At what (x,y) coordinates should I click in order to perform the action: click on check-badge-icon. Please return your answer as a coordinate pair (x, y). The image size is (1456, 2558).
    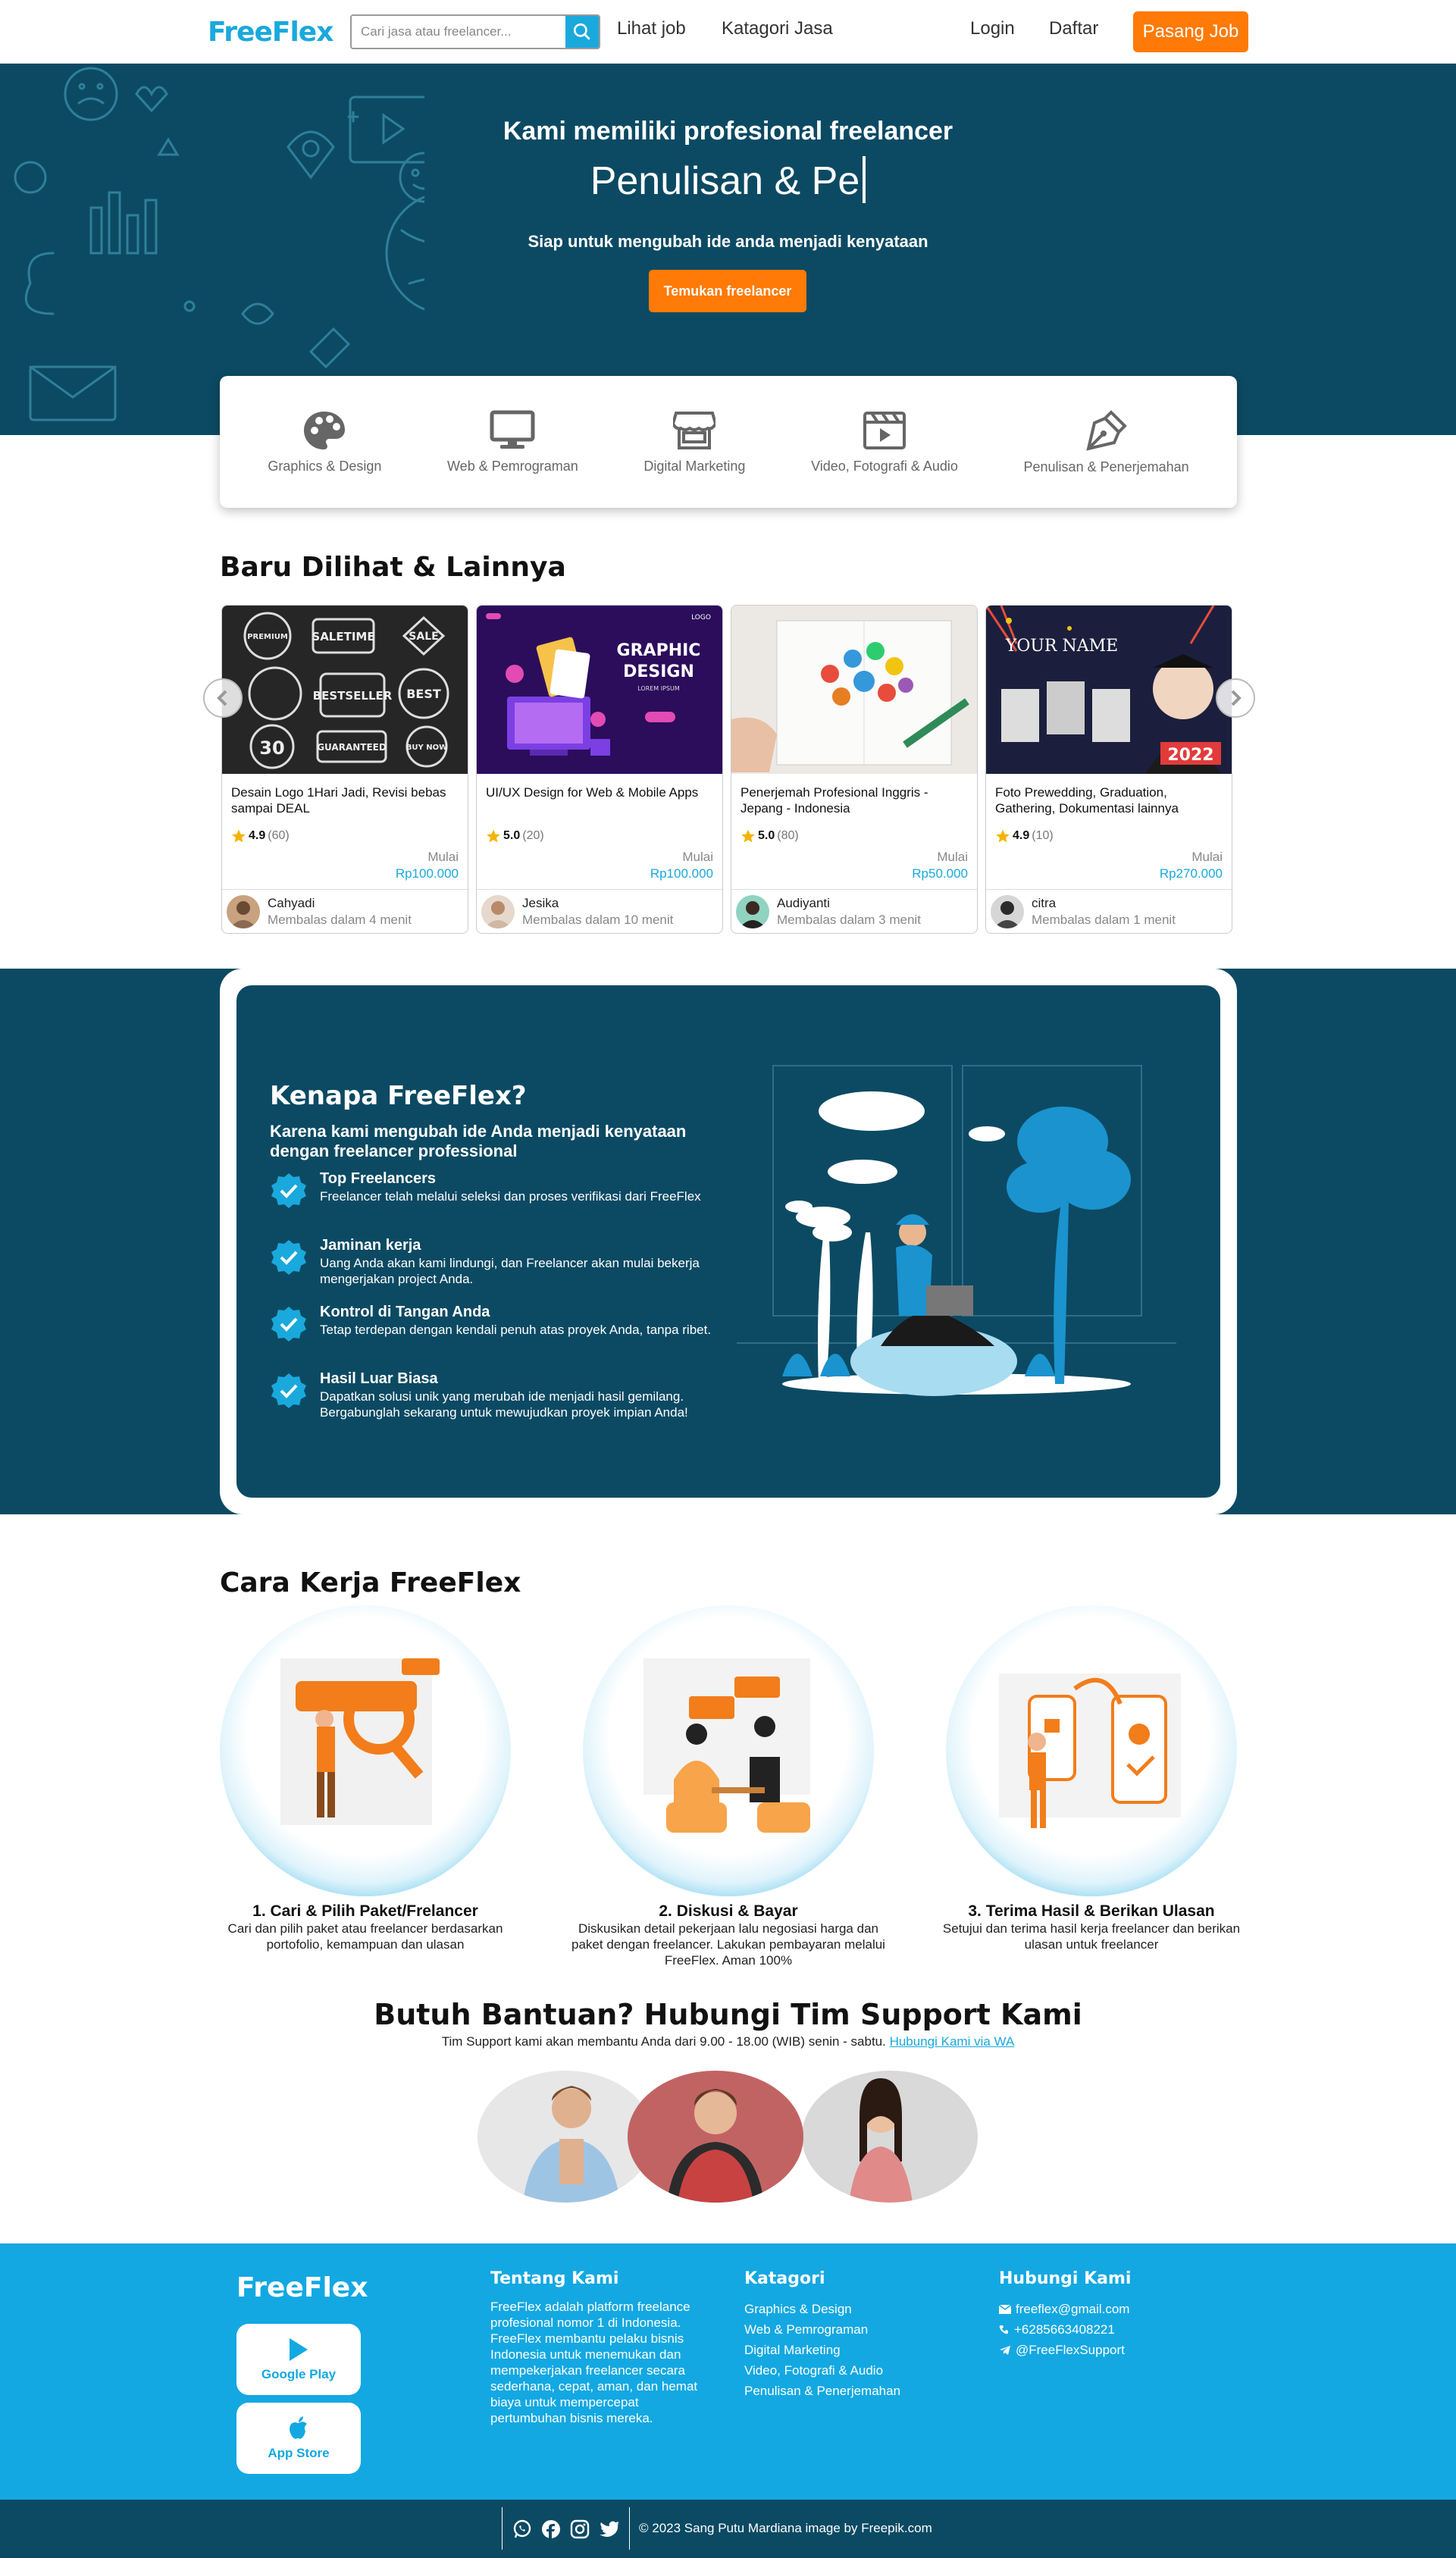
    Looking at the image, I should click on (288, 1324).